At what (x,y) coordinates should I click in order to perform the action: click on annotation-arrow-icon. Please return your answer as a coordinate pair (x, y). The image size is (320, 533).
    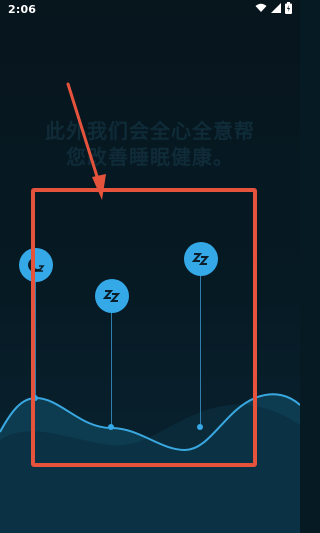
    Looking at the image, I should click on (86, 141).